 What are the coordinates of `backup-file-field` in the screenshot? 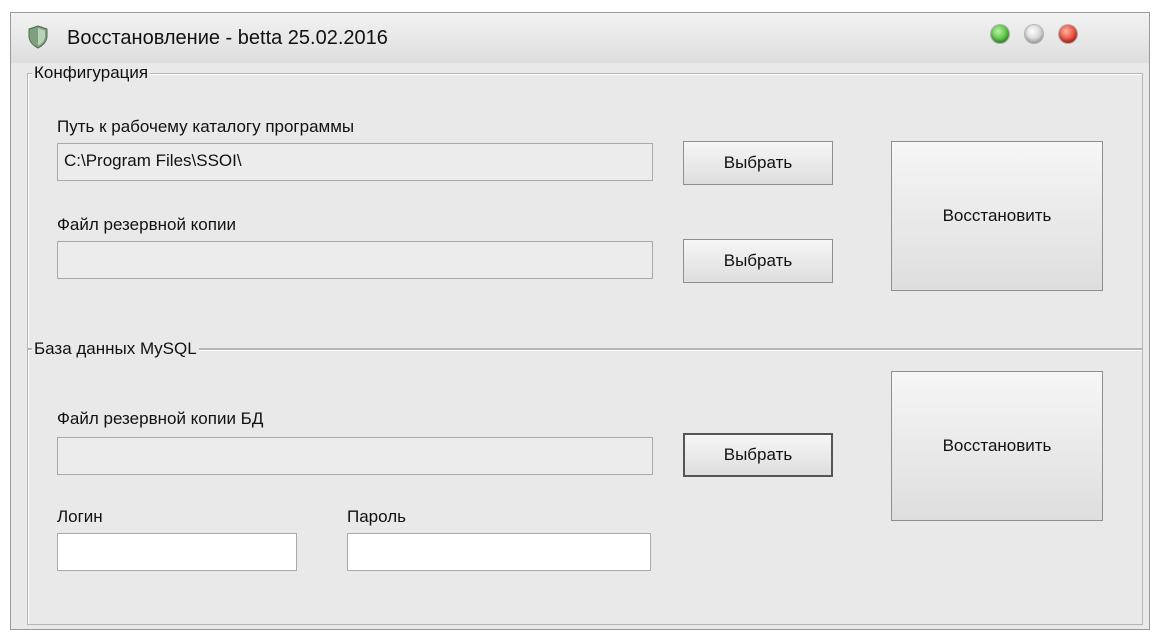 It's located at (355, 260).